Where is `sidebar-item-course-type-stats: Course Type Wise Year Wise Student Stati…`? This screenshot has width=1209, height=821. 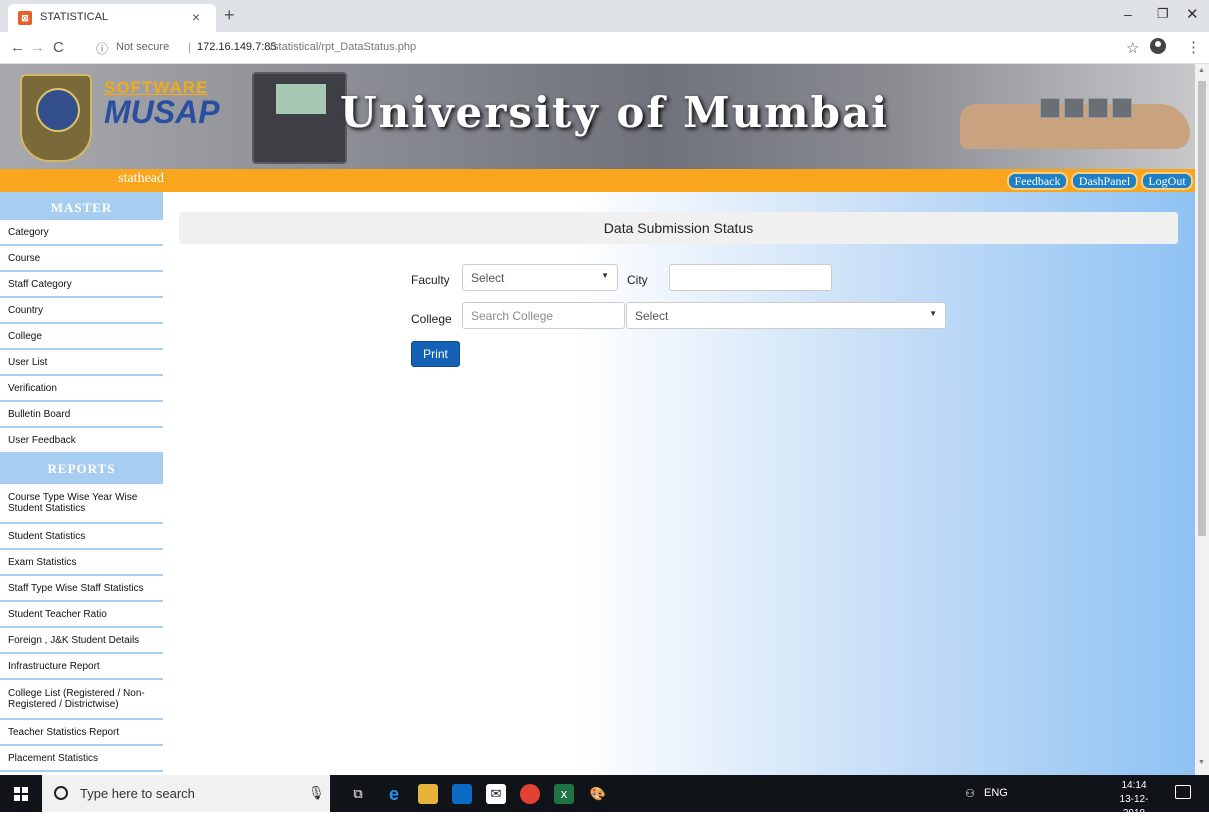
sidebar-item-course-type-stats: Course Type Wise Year Wise Student Stati… is located at coordinates (81, 504).